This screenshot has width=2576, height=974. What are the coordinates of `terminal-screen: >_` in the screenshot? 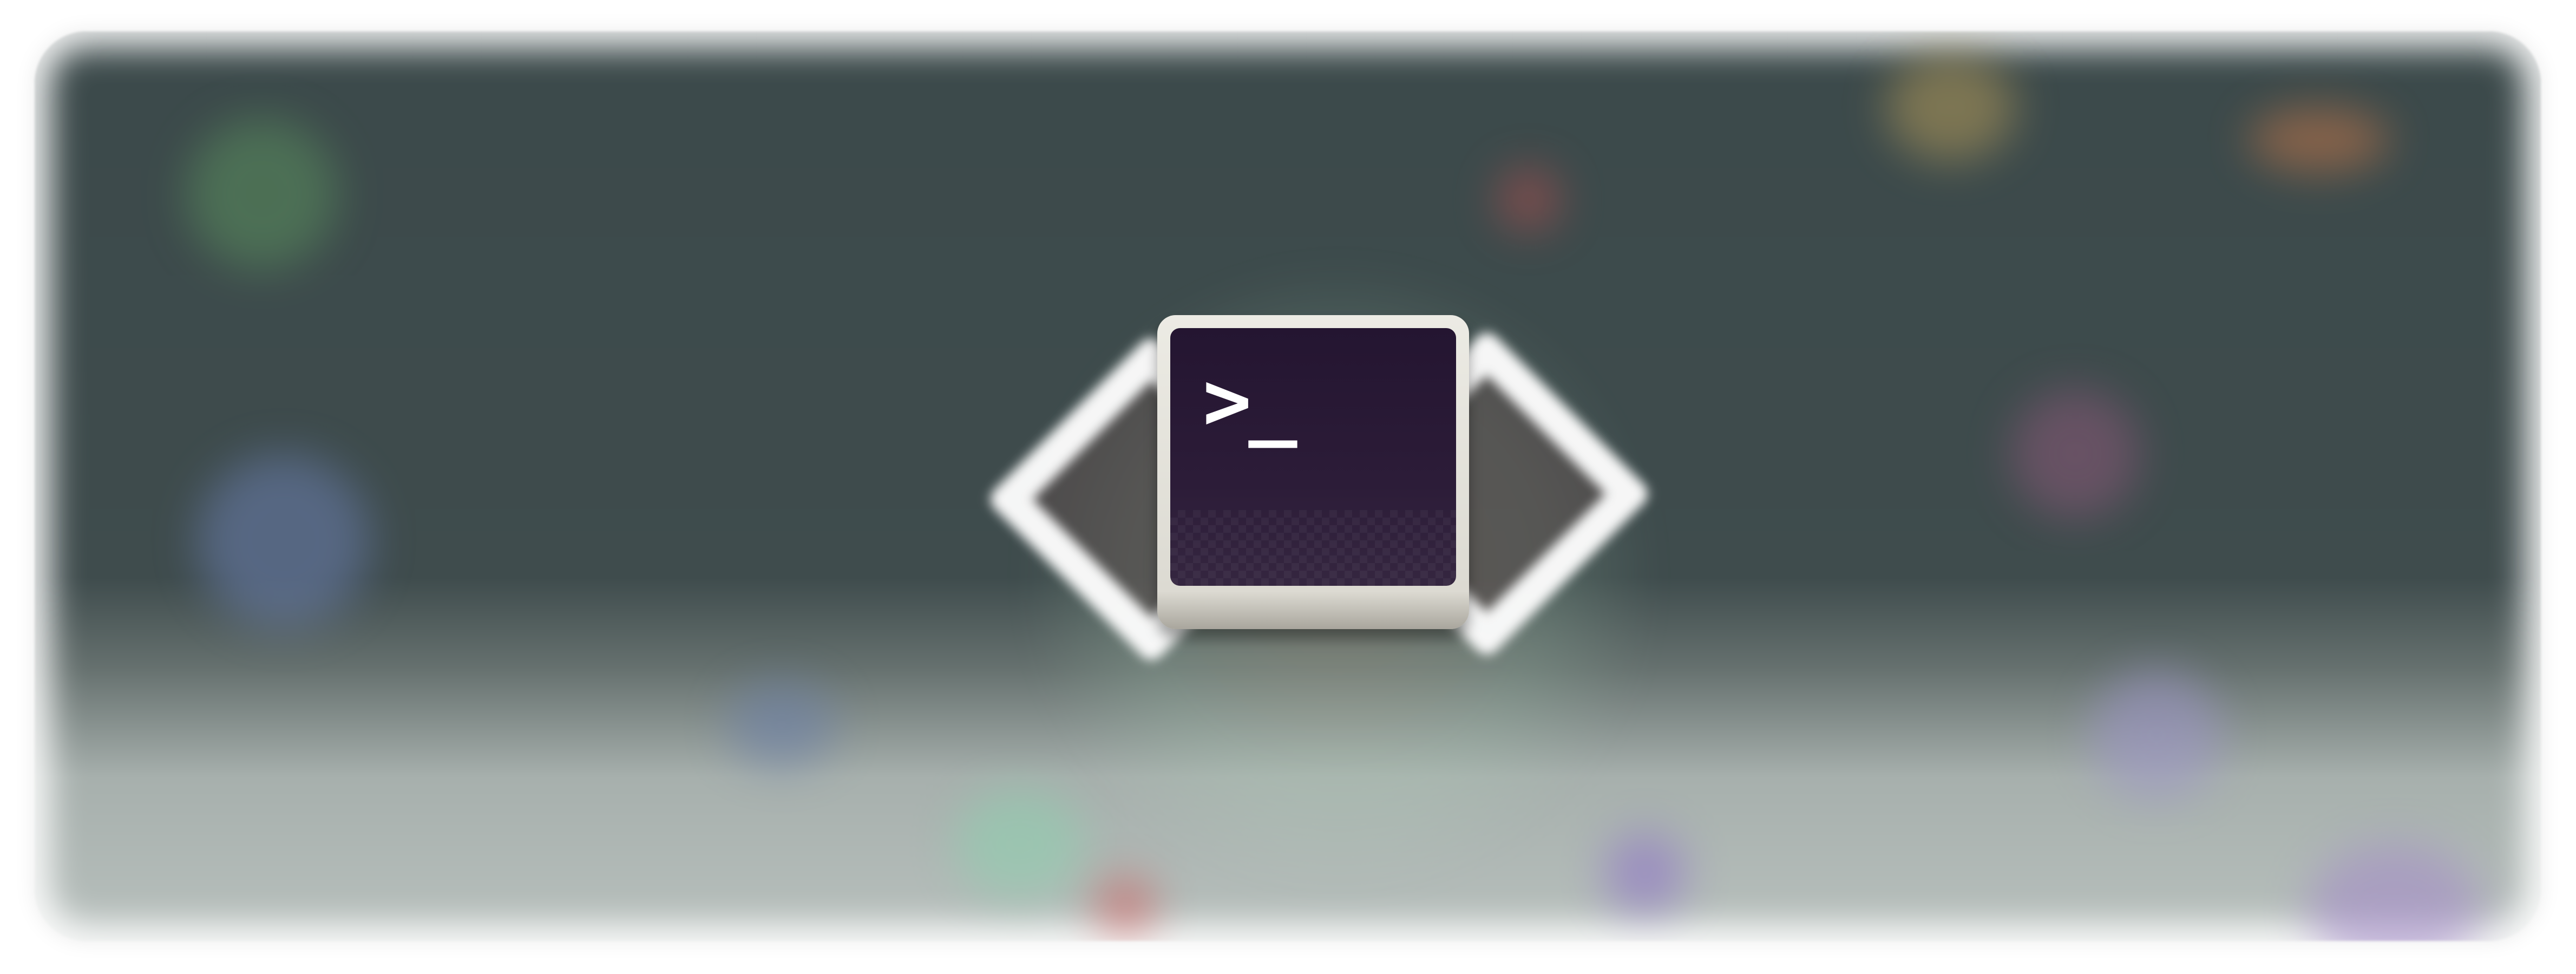 It's located at (1313, 457).